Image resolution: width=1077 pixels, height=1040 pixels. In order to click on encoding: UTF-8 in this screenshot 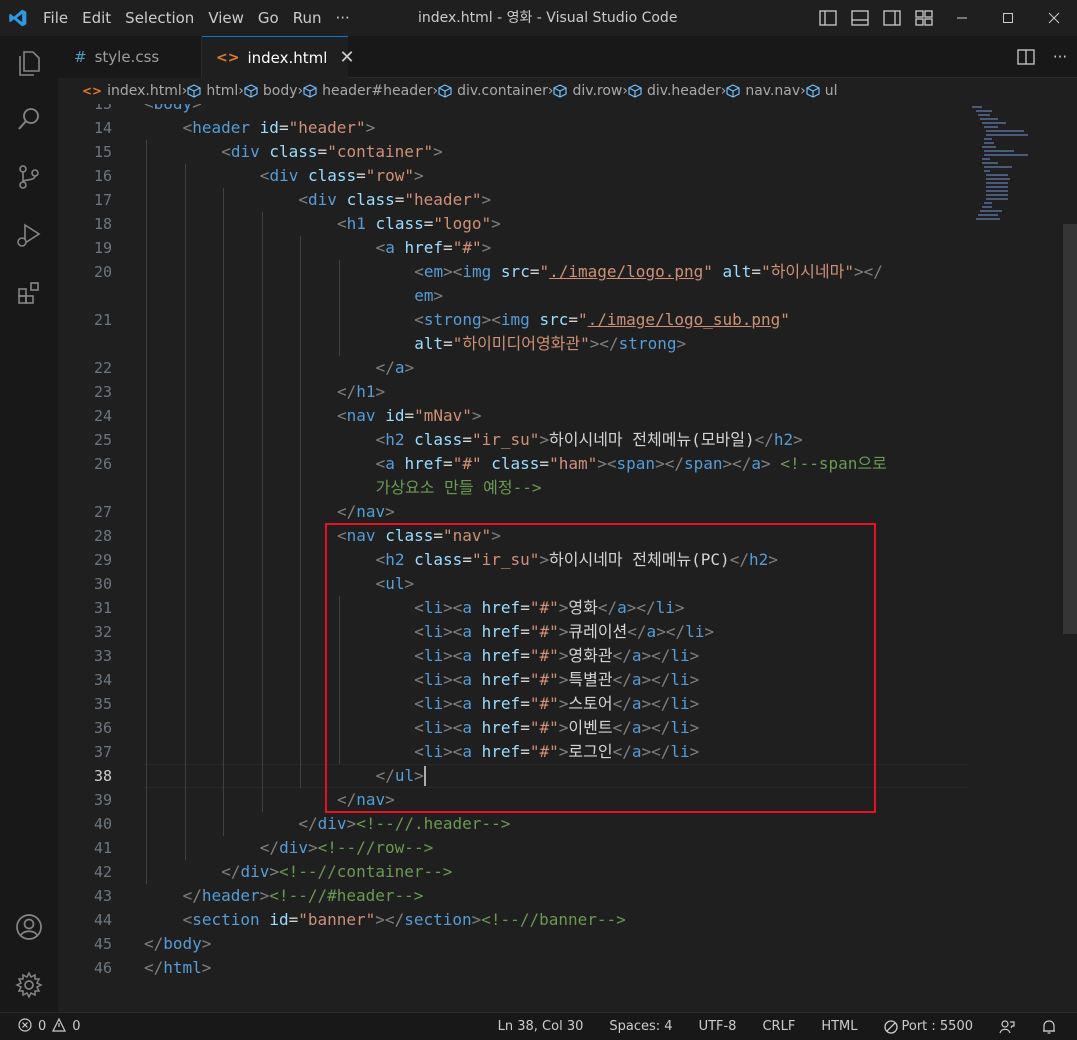, I will do `click(718, 1026)`.